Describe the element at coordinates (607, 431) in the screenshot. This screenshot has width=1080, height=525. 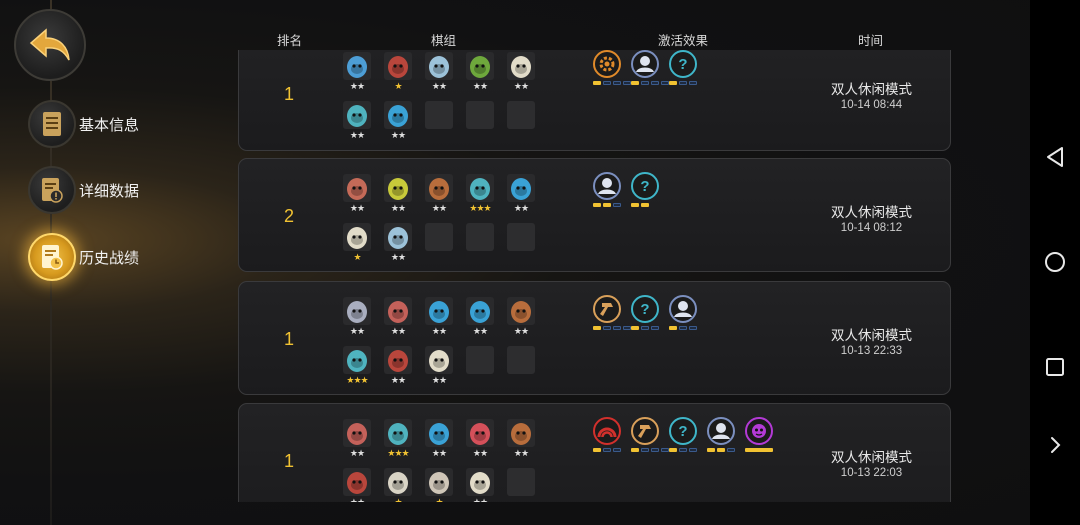
I see `arch-icon` at that location.